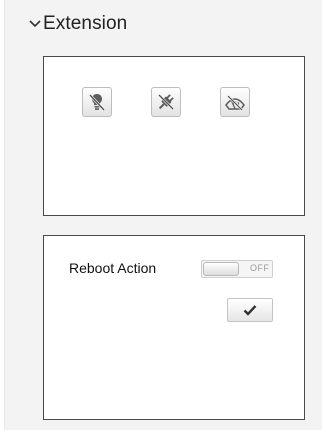 The height and width of the screenshot is (430, 322). Describe the element at coordinates (221, 269) in the screenshot. I see `toggle-knob` at that location.